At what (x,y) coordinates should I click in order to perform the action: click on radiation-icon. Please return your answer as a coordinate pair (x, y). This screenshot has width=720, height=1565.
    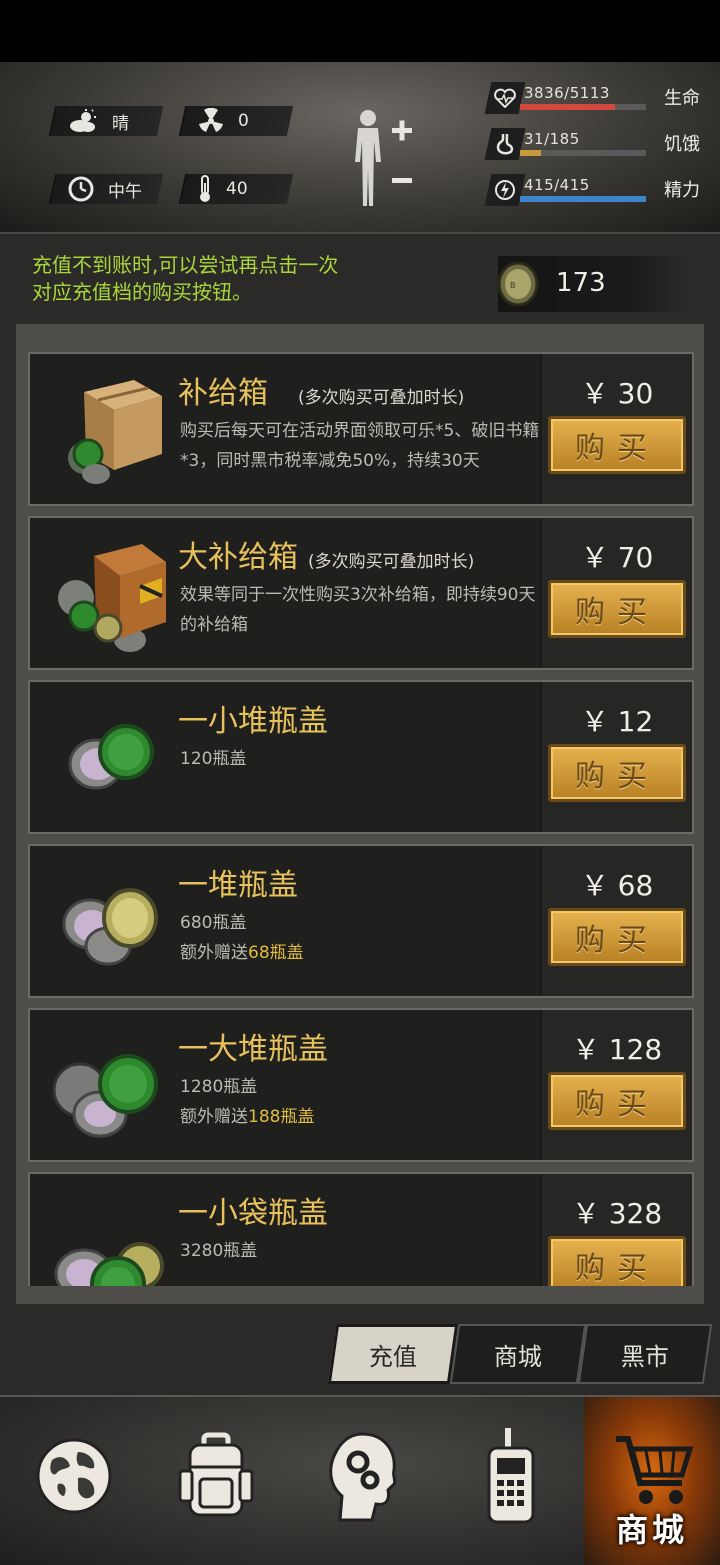
    Looking at the image, I should click on (211, 120).